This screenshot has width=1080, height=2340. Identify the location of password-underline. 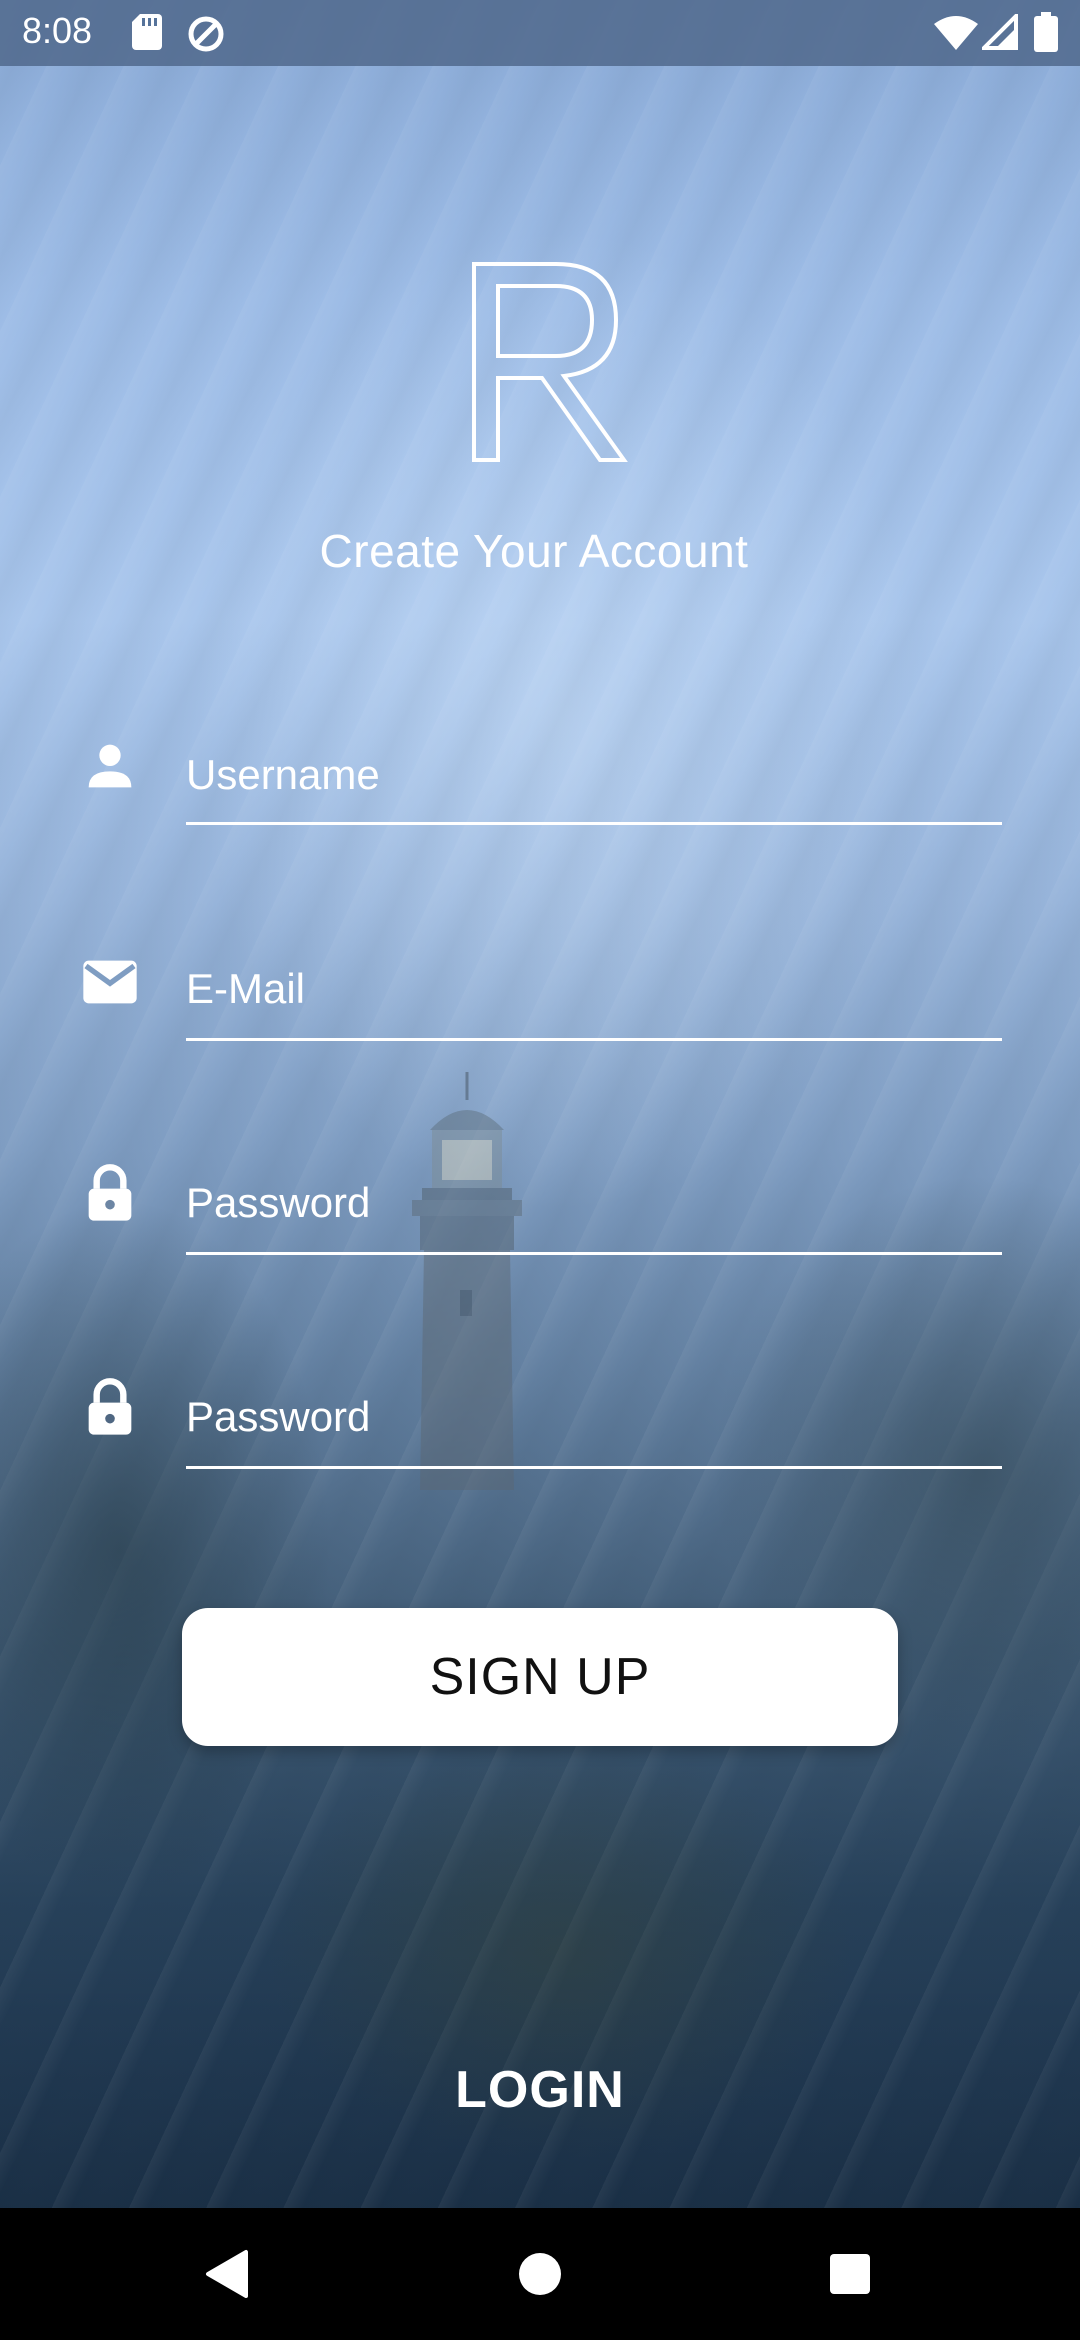
(594, 1253).